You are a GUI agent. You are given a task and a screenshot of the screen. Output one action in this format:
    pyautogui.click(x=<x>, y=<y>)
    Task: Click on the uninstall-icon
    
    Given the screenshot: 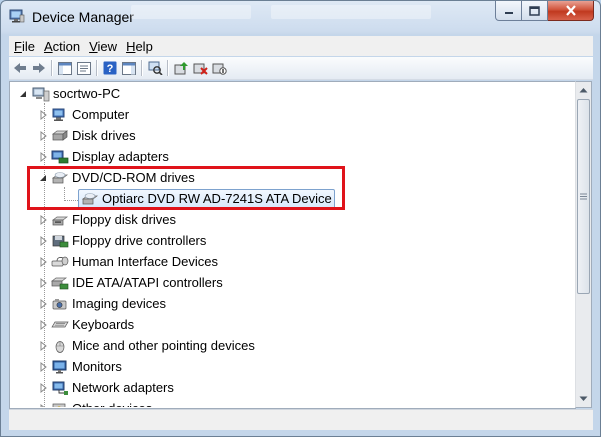 What is the action you would take?
    pyautogui.click(x=200, y=69)
    